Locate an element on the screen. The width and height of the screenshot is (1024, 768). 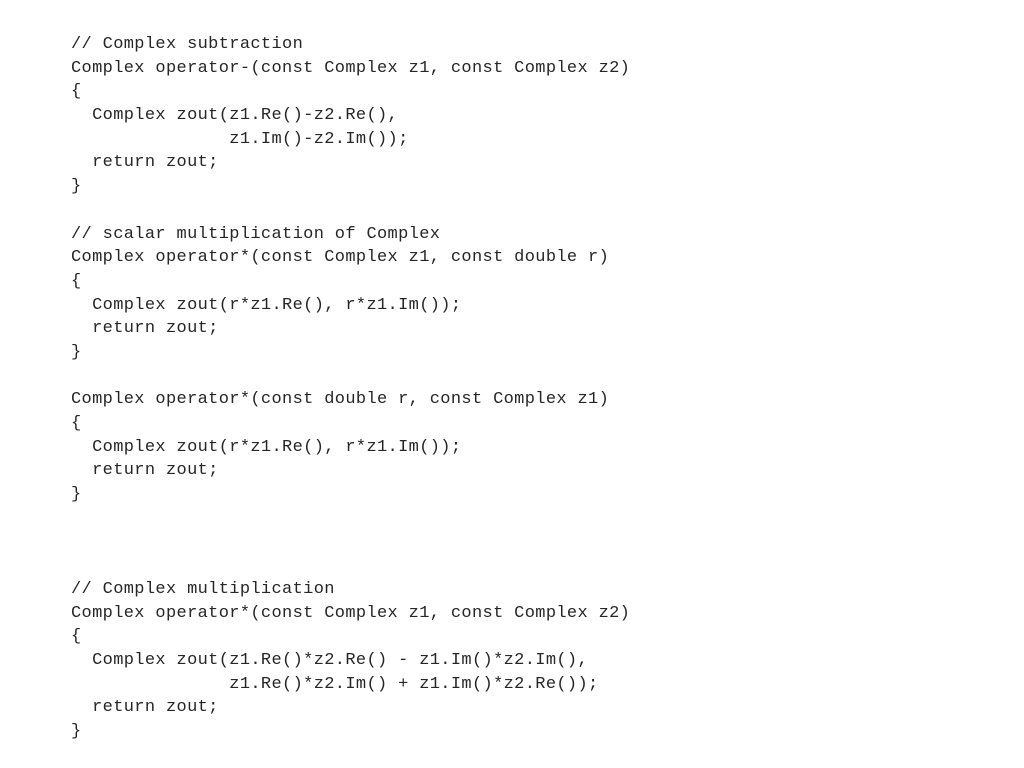
code-line: Complex zout(z1.Re()-z2.Re(), is located at coordinates (235, 116).